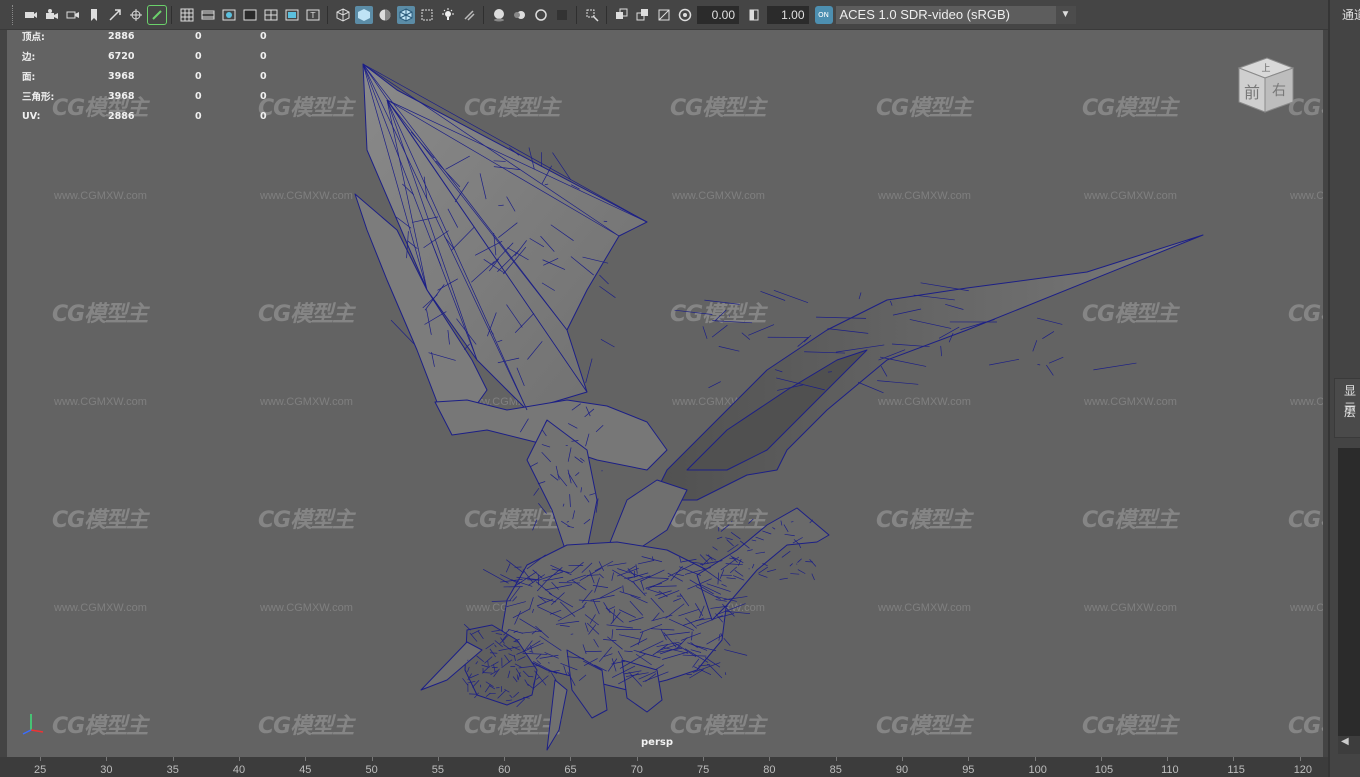  What do you see at coordinates (1065, 14) in the screenshot?
I see `chevron-down-icon: ▼` at bounding box center [1065, 14].